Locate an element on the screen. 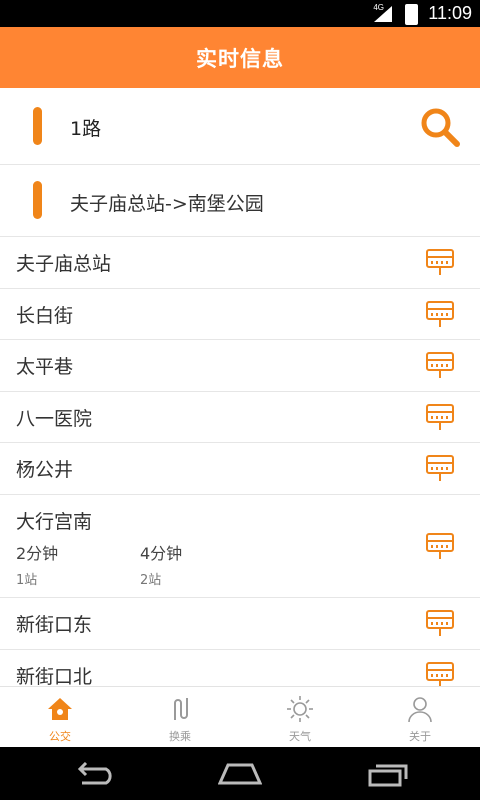  list-item: 八一医院 is located at coordinates (240, 418).